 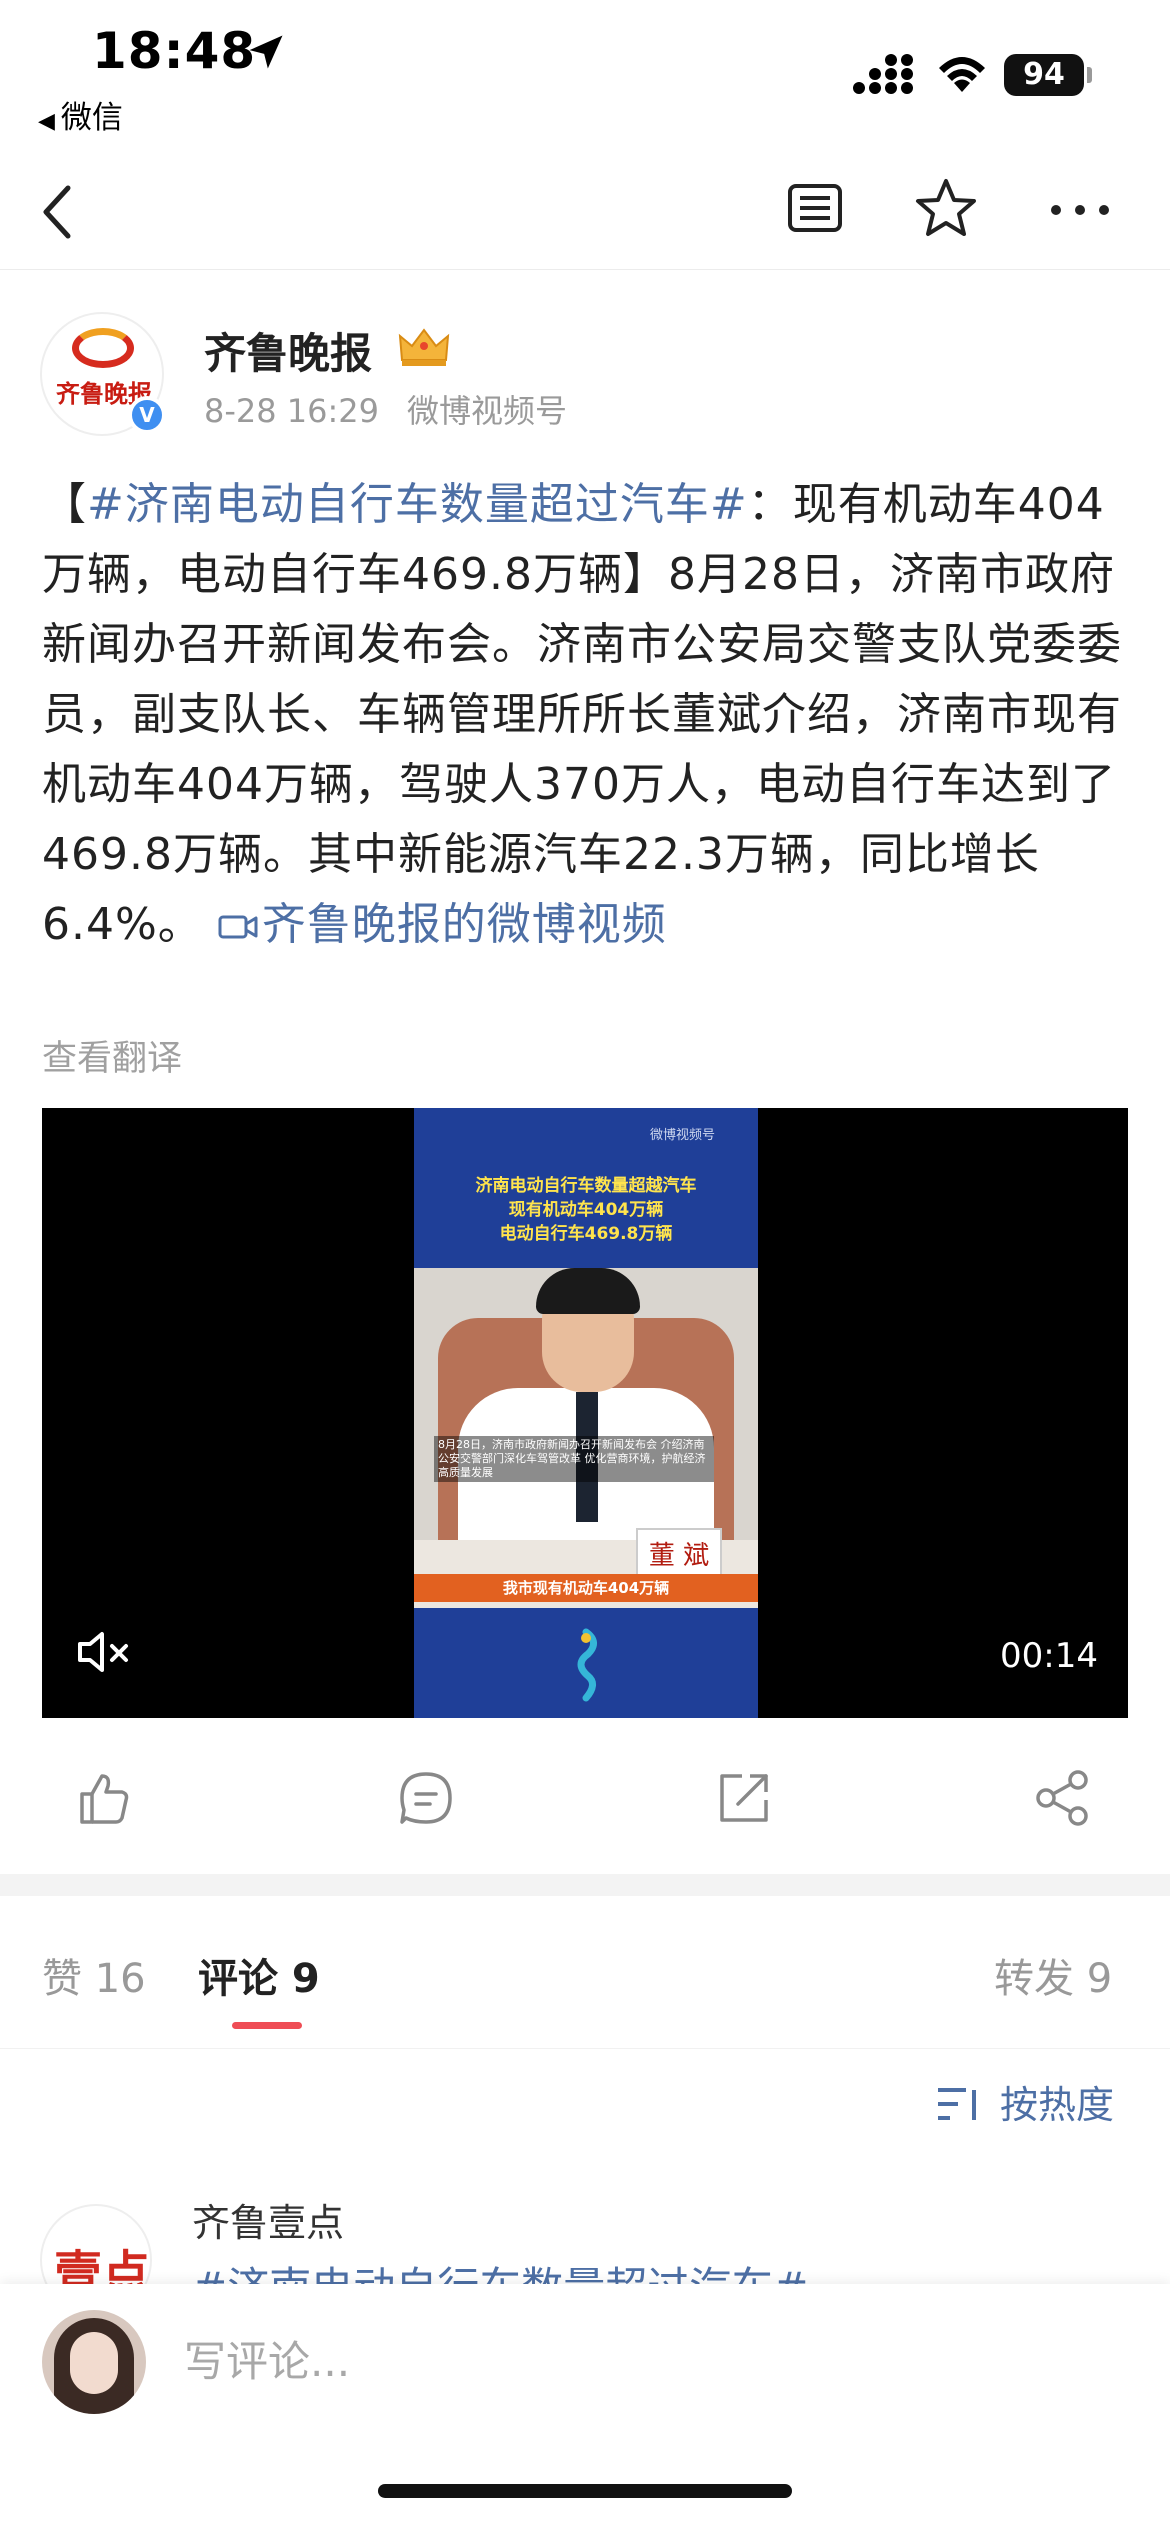 I want to click on video-link-label: 齐鲁晚报的微博视频, so click(x=464, y=924).